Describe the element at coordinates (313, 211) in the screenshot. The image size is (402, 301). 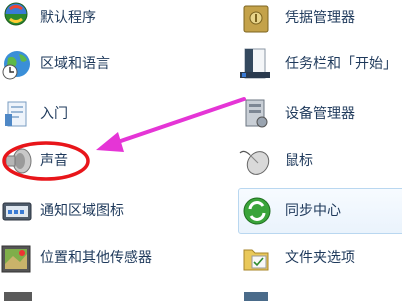
I see `sync-center-label: 同步中心` at that location.